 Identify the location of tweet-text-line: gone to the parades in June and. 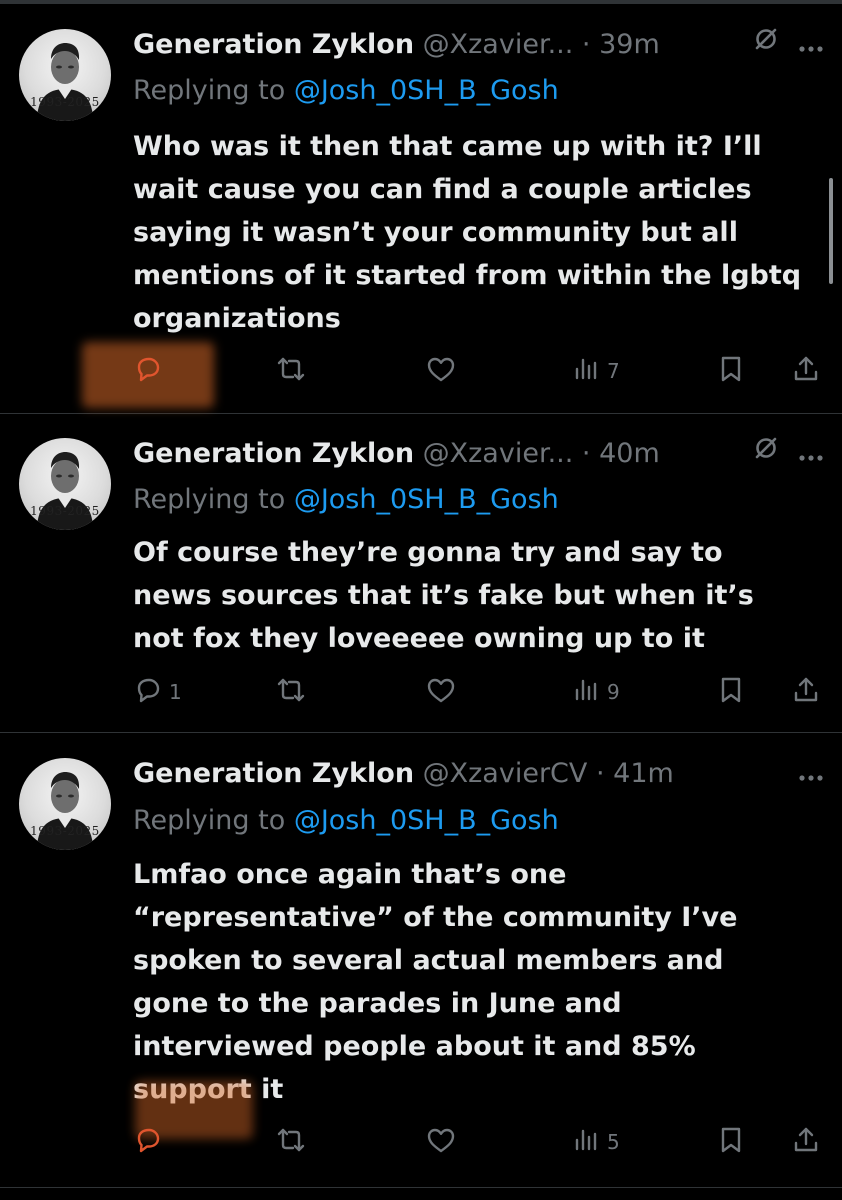
(377, 1003).